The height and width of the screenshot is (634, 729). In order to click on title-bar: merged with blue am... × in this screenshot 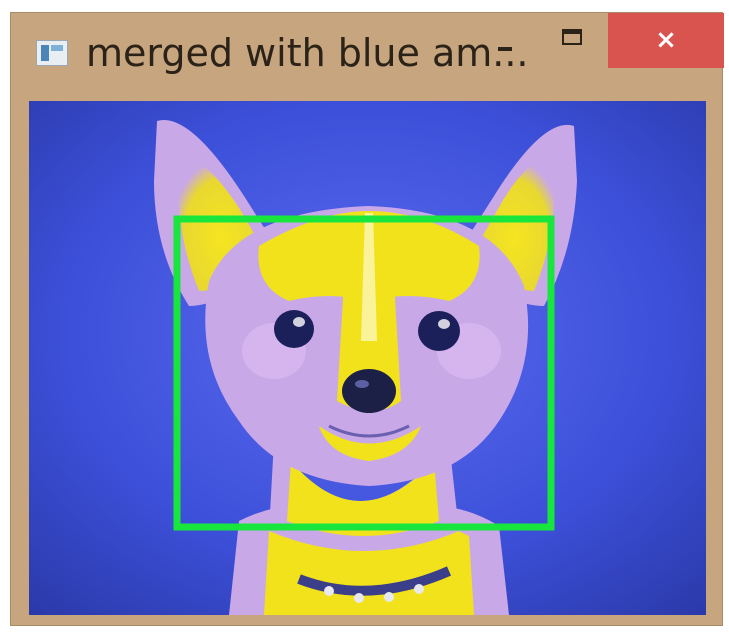, I will do `click(367, 56)`.